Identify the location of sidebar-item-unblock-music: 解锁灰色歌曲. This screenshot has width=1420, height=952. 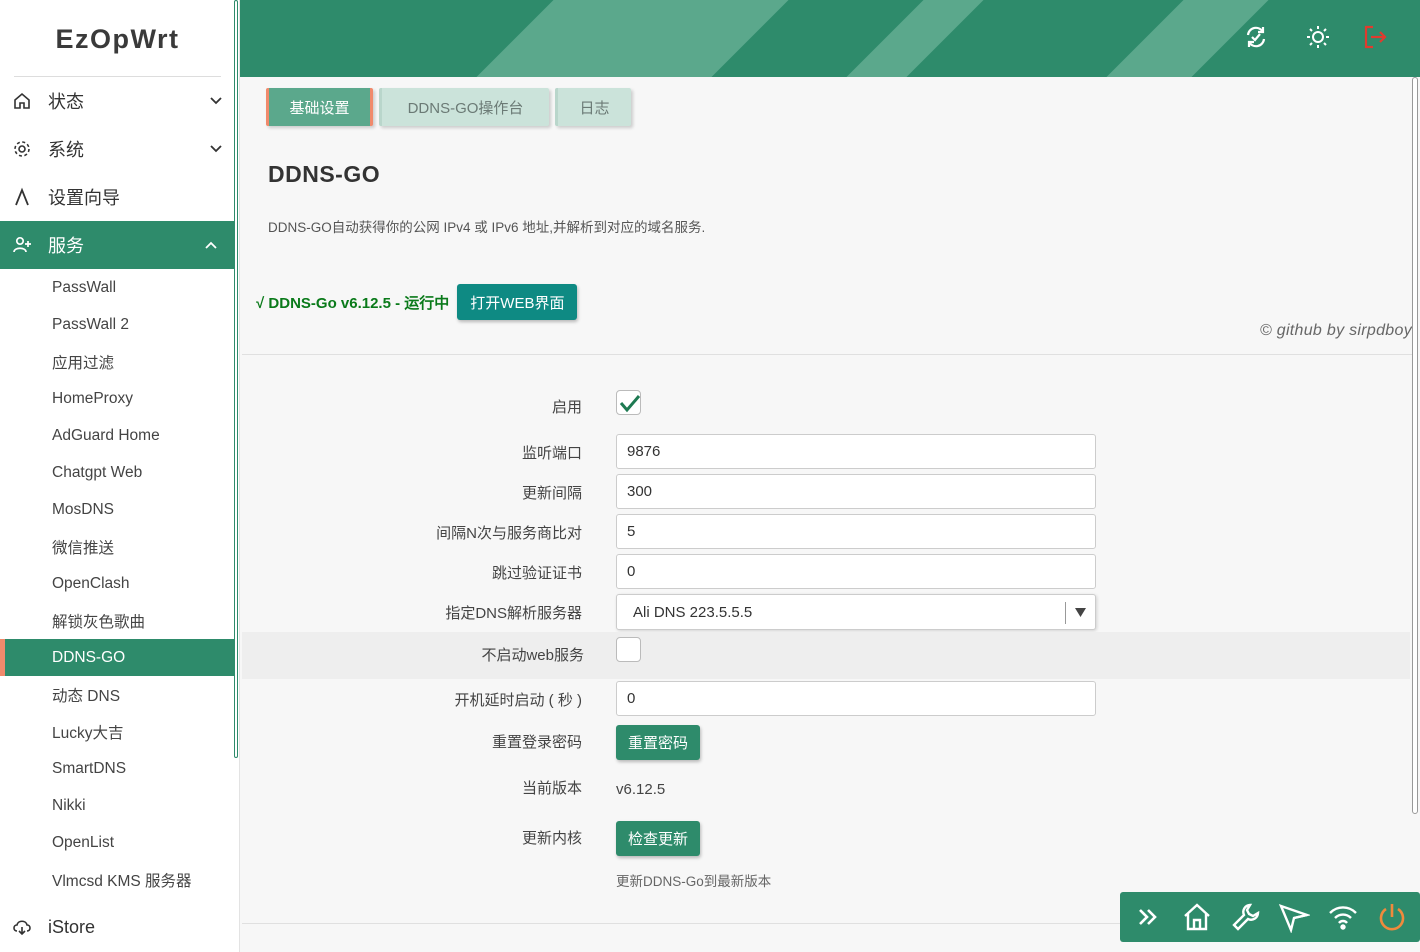
(117, 620).